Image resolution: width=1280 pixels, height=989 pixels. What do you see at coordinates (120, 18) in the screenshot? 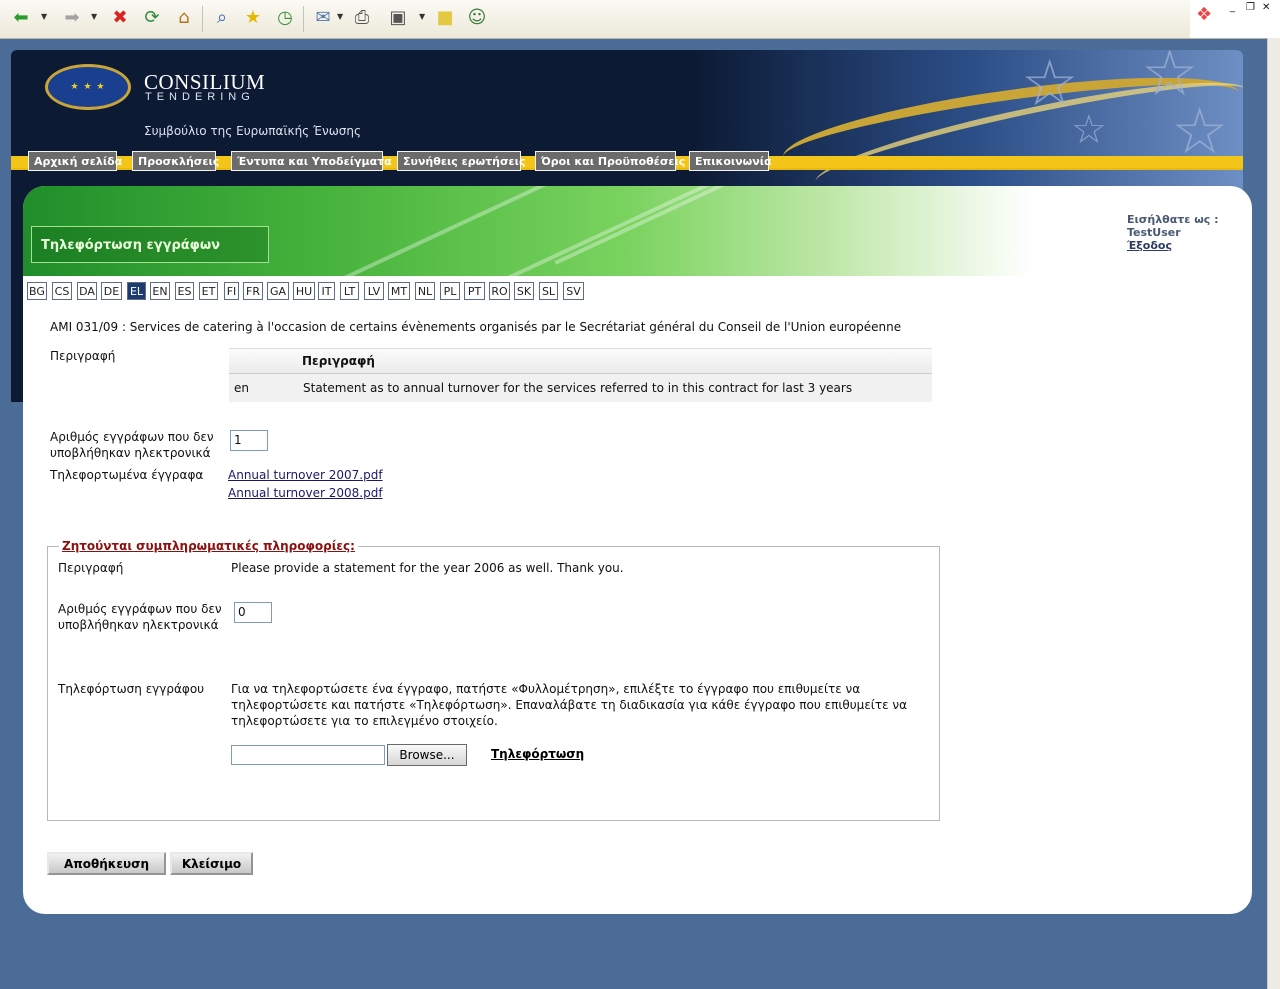
I see `stop-icon: ✖` at bounding box center [120, 18].